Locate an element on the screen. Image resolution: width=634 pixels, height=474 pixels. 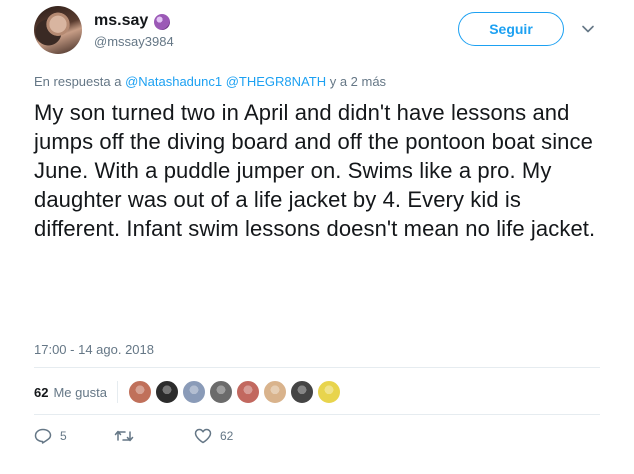
reply-suffix: y a 2 más is located at coordinates (356, 81).